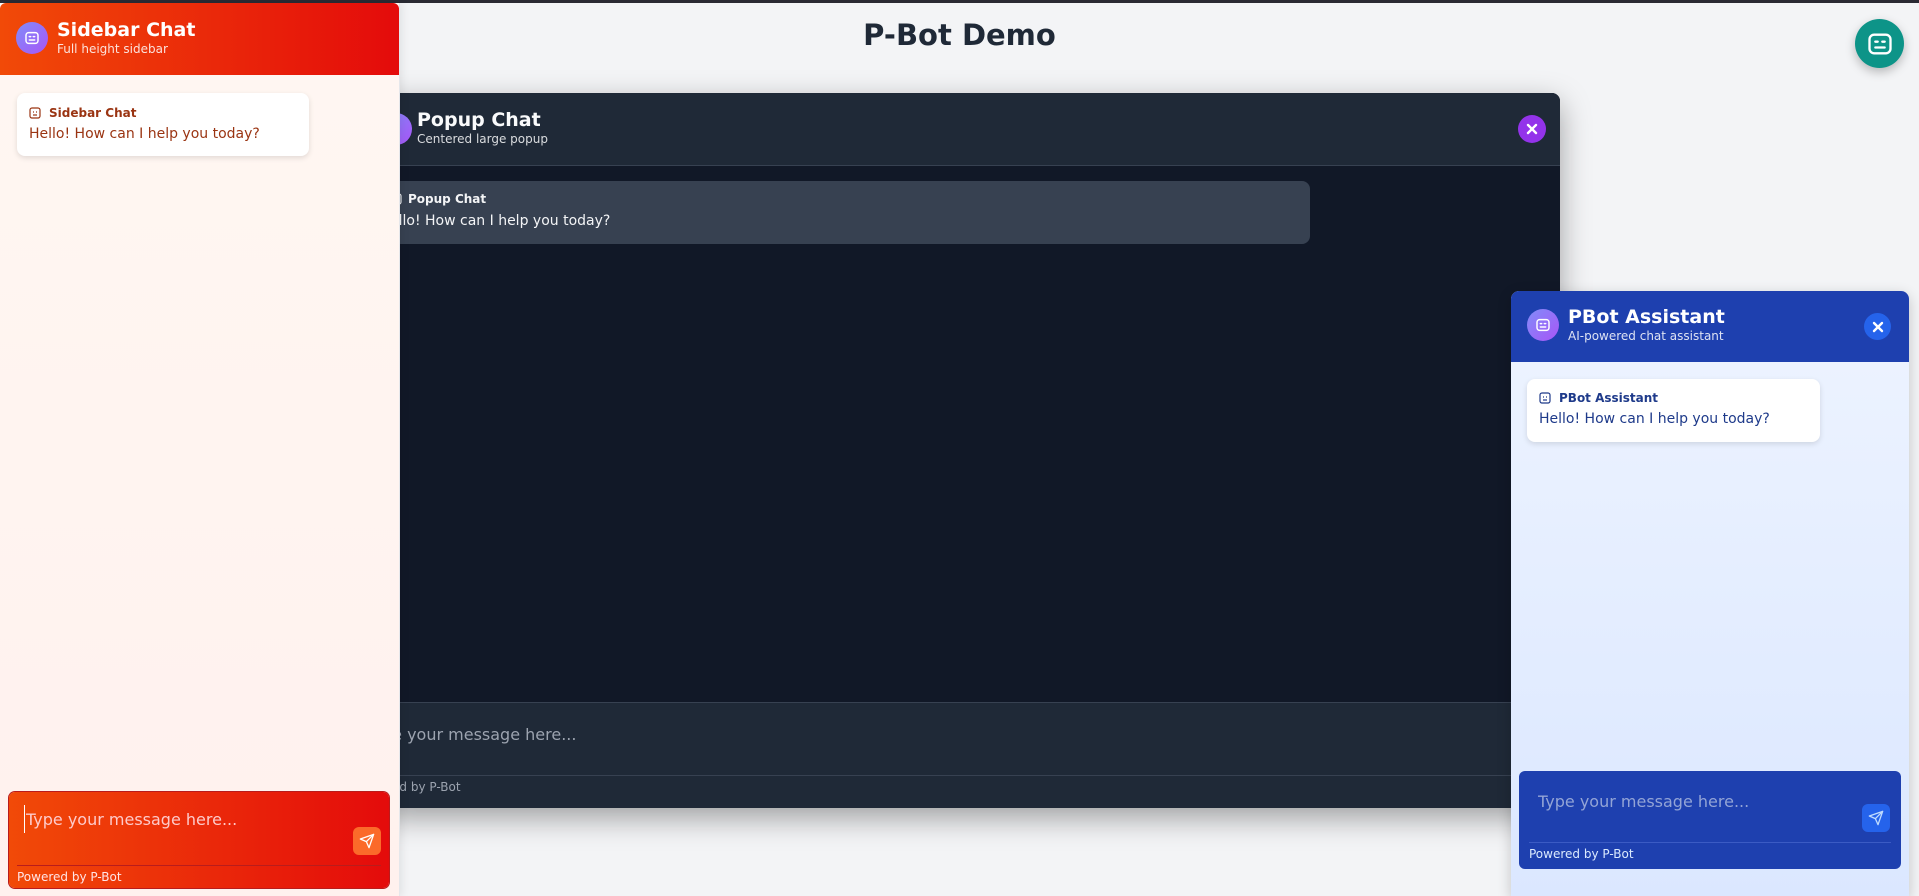  Describe the element at coordinates (970, 755) in the screenshot. I see `popup-input-area: ered by P-Bot` at that location.